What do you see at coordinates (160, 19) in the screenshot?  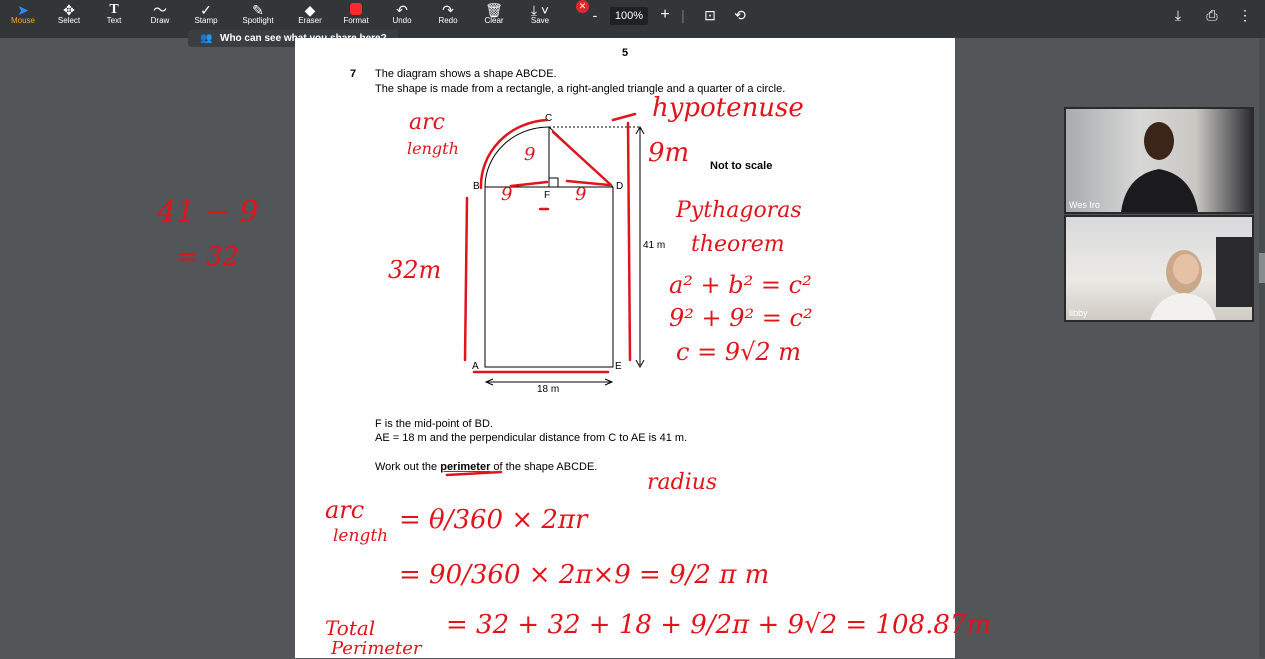 I see `tool-draw: 〜 Draw` at bounding box center [160, 19].